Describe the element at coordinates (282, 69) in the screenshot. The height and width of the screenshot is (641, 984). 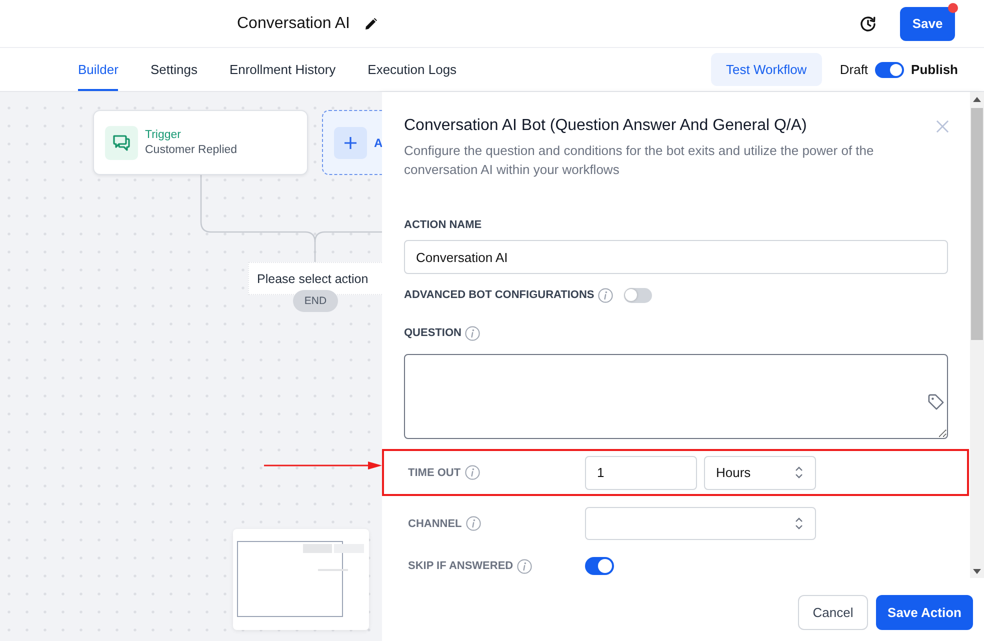
I see `tab: Enrollment History` at that location.